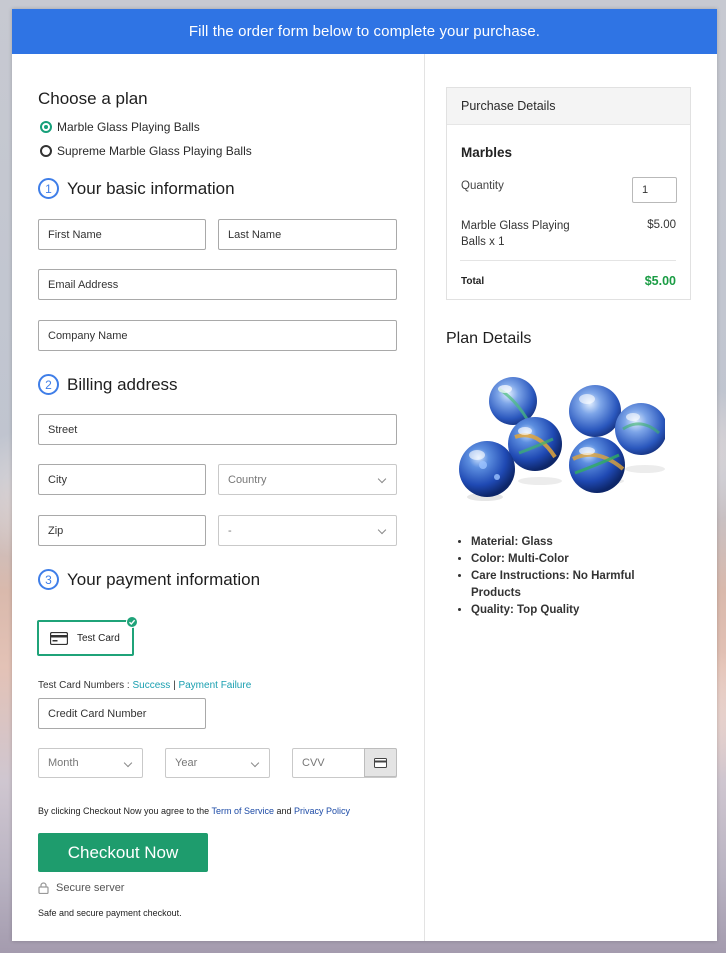 The image size is (726, 953). What do you see at coordinates (242, 811) in the screenshot?
I see `terms-of-service-link: Term of Service` at bounding box center [242, 811].